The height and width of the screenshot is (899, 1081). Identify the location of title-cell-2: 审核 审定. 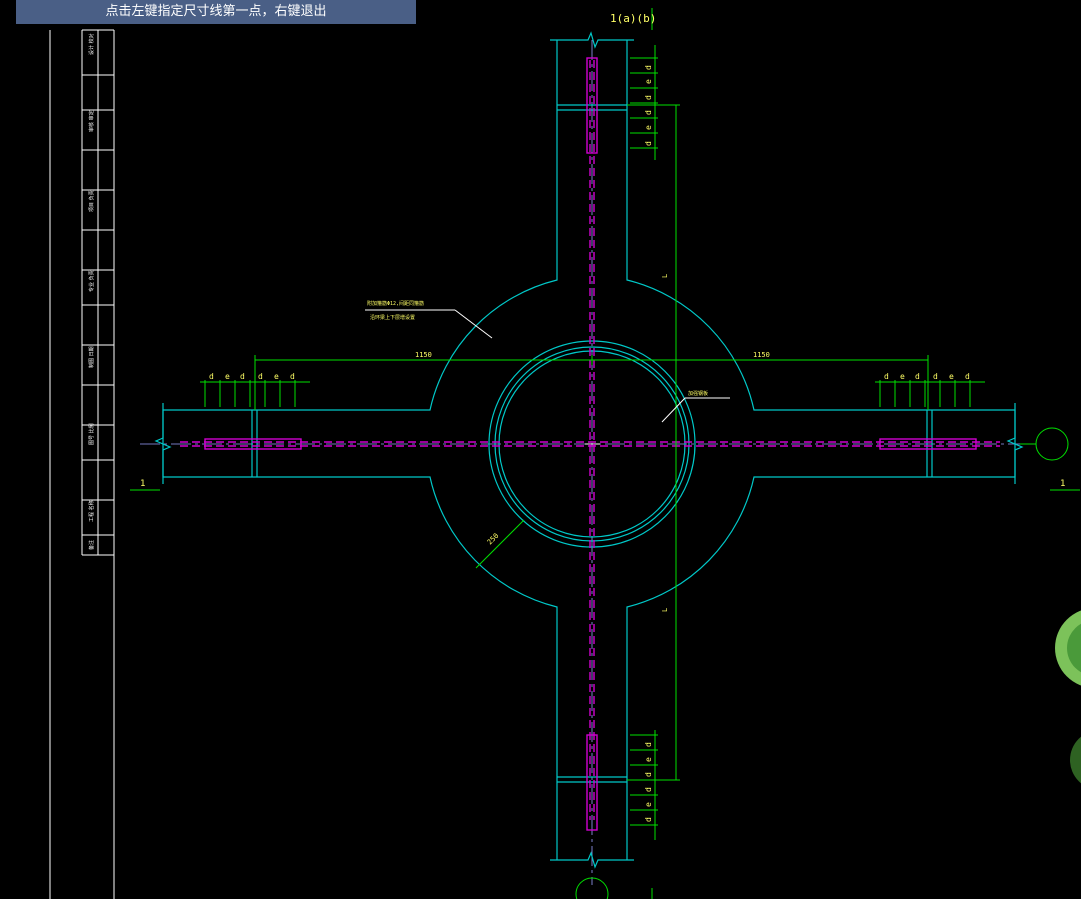
(91, 121).